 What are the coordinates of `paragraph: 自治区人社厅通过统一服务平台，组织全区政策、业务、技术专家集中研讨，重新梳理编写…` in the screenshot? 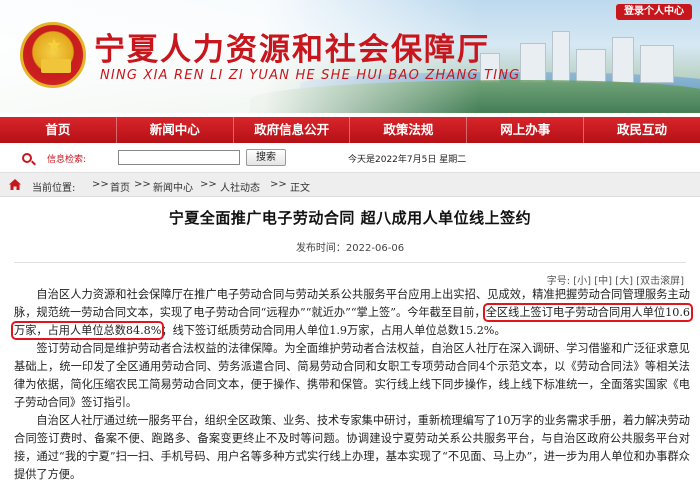 It's located at (352, 447).